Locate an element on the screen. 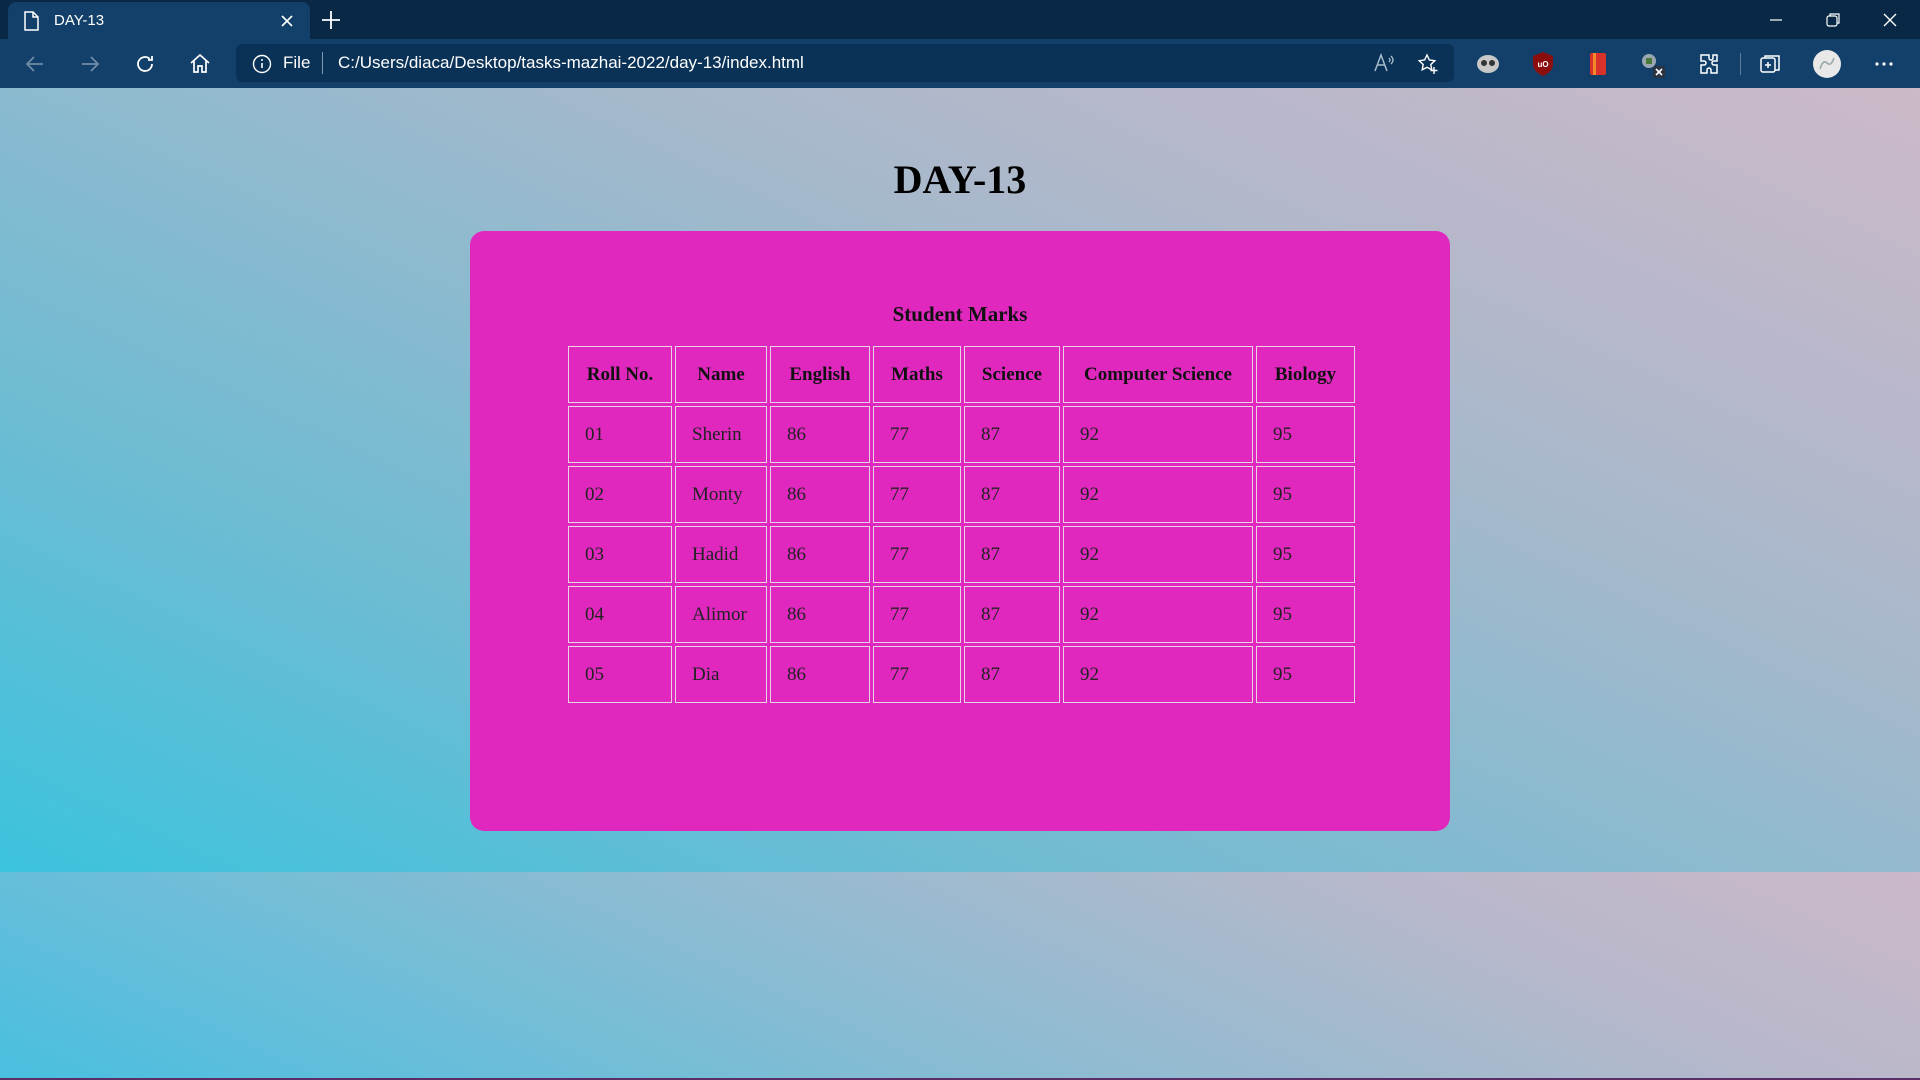 The height and width of the screenshot is (1080, 1920). header-computer-science: Computer Science is located at coordinates (1158, 374).